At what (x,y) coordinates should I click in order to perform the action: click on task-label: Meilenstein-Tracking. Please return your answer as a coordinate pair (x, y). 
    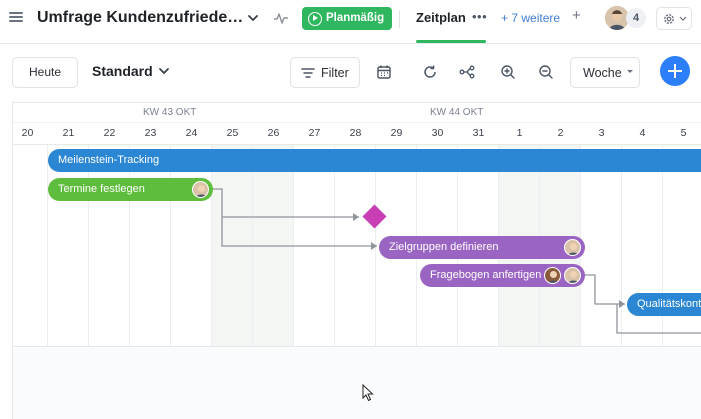
    Looking at the image, I should click on (109, 160).